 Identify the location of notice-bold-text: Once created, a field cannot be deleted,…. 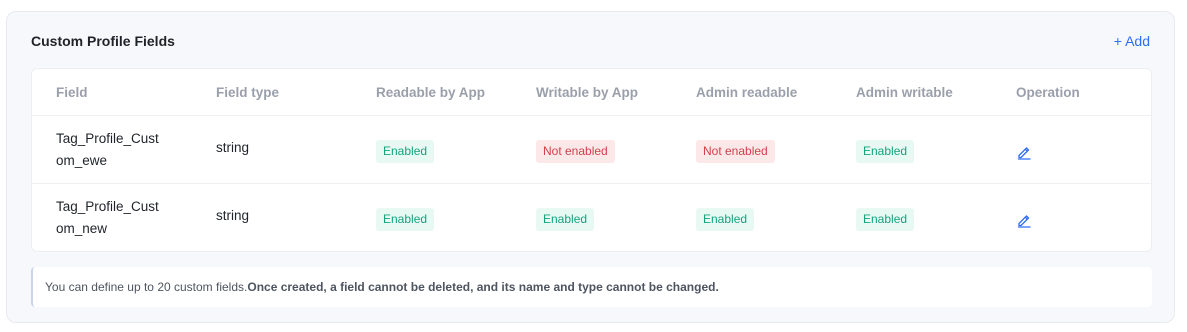
(483, 287).